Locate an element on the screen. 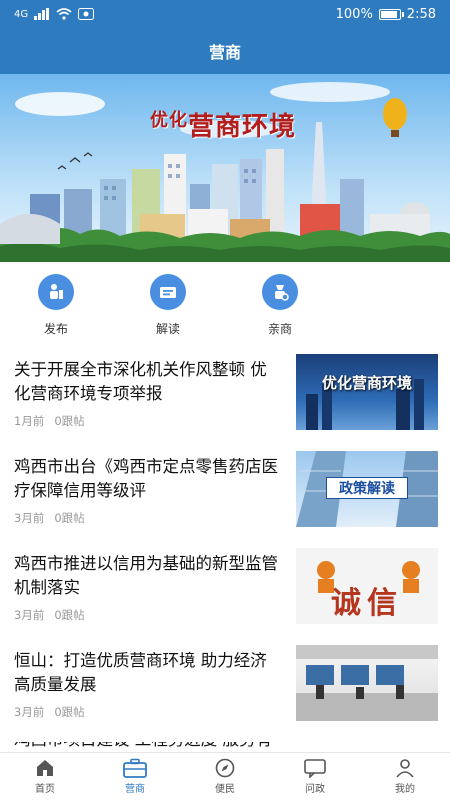 This screenshot has width=450, height=800. banner-title-main: 营商环境 is located at coordinates (242, 127).